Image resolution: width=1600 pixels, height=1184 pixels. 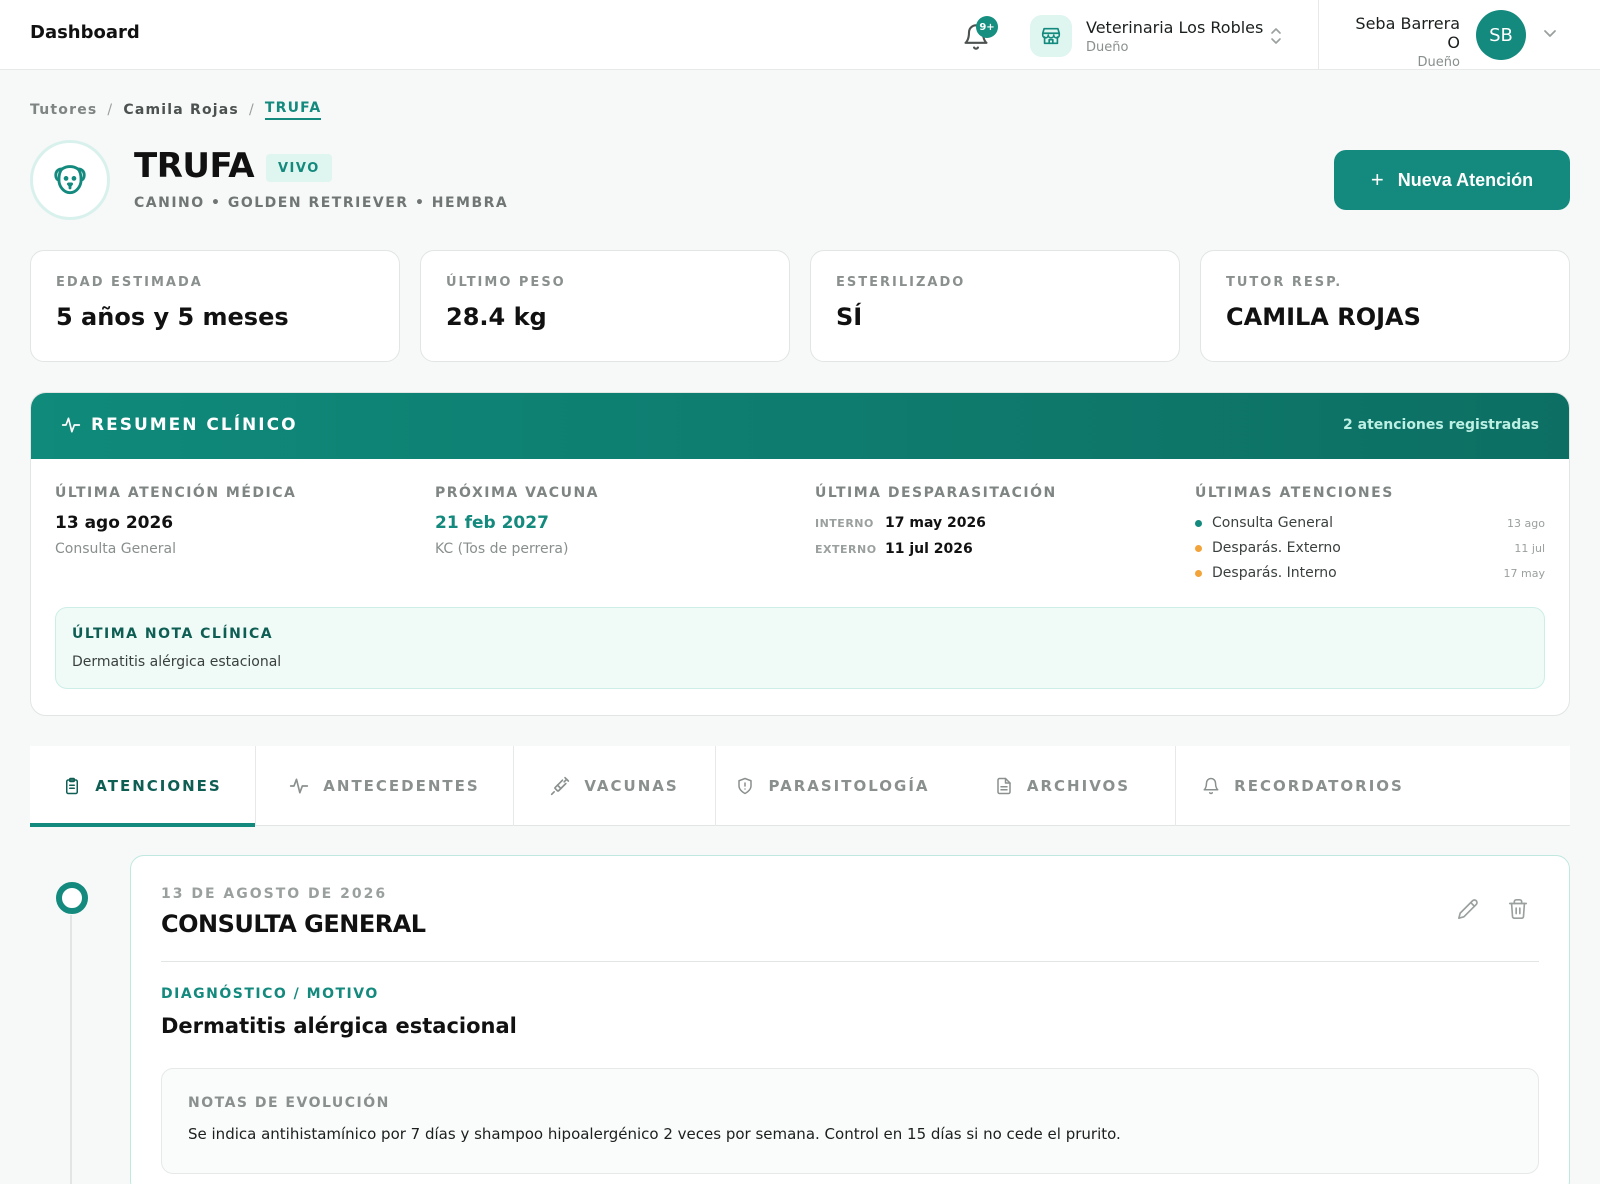 I want to click on clinic-switcher: Veterinaria Los Robles Dueño, so click(x=1155, y=36).